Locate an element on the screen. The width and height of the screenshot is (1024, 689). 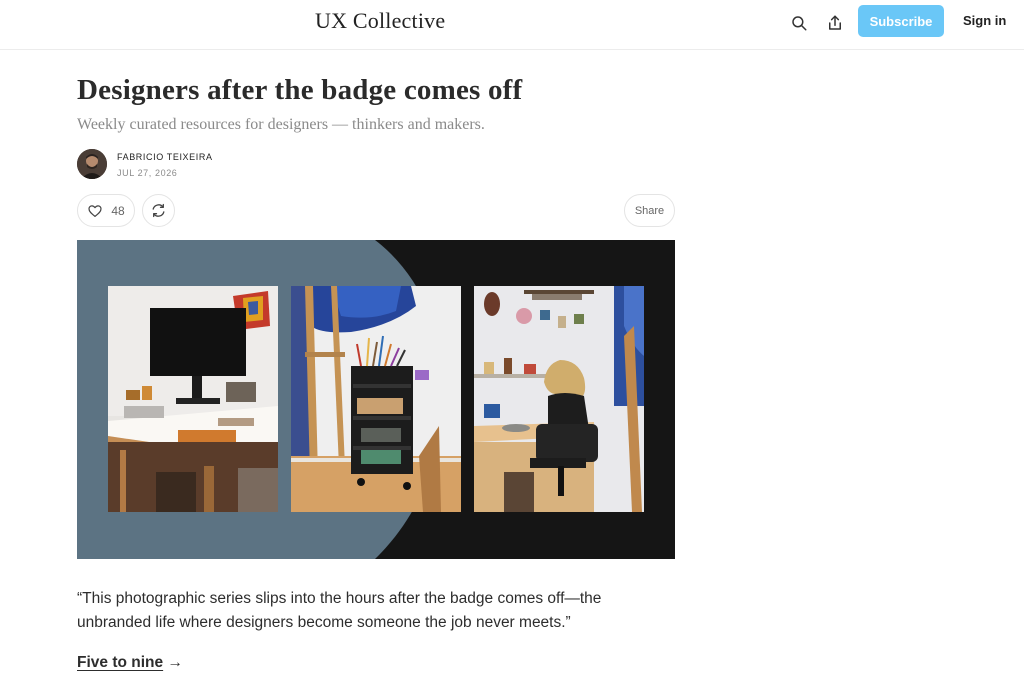
five-to-nine-link: Five to nine → is located at coordinates (130, 663).